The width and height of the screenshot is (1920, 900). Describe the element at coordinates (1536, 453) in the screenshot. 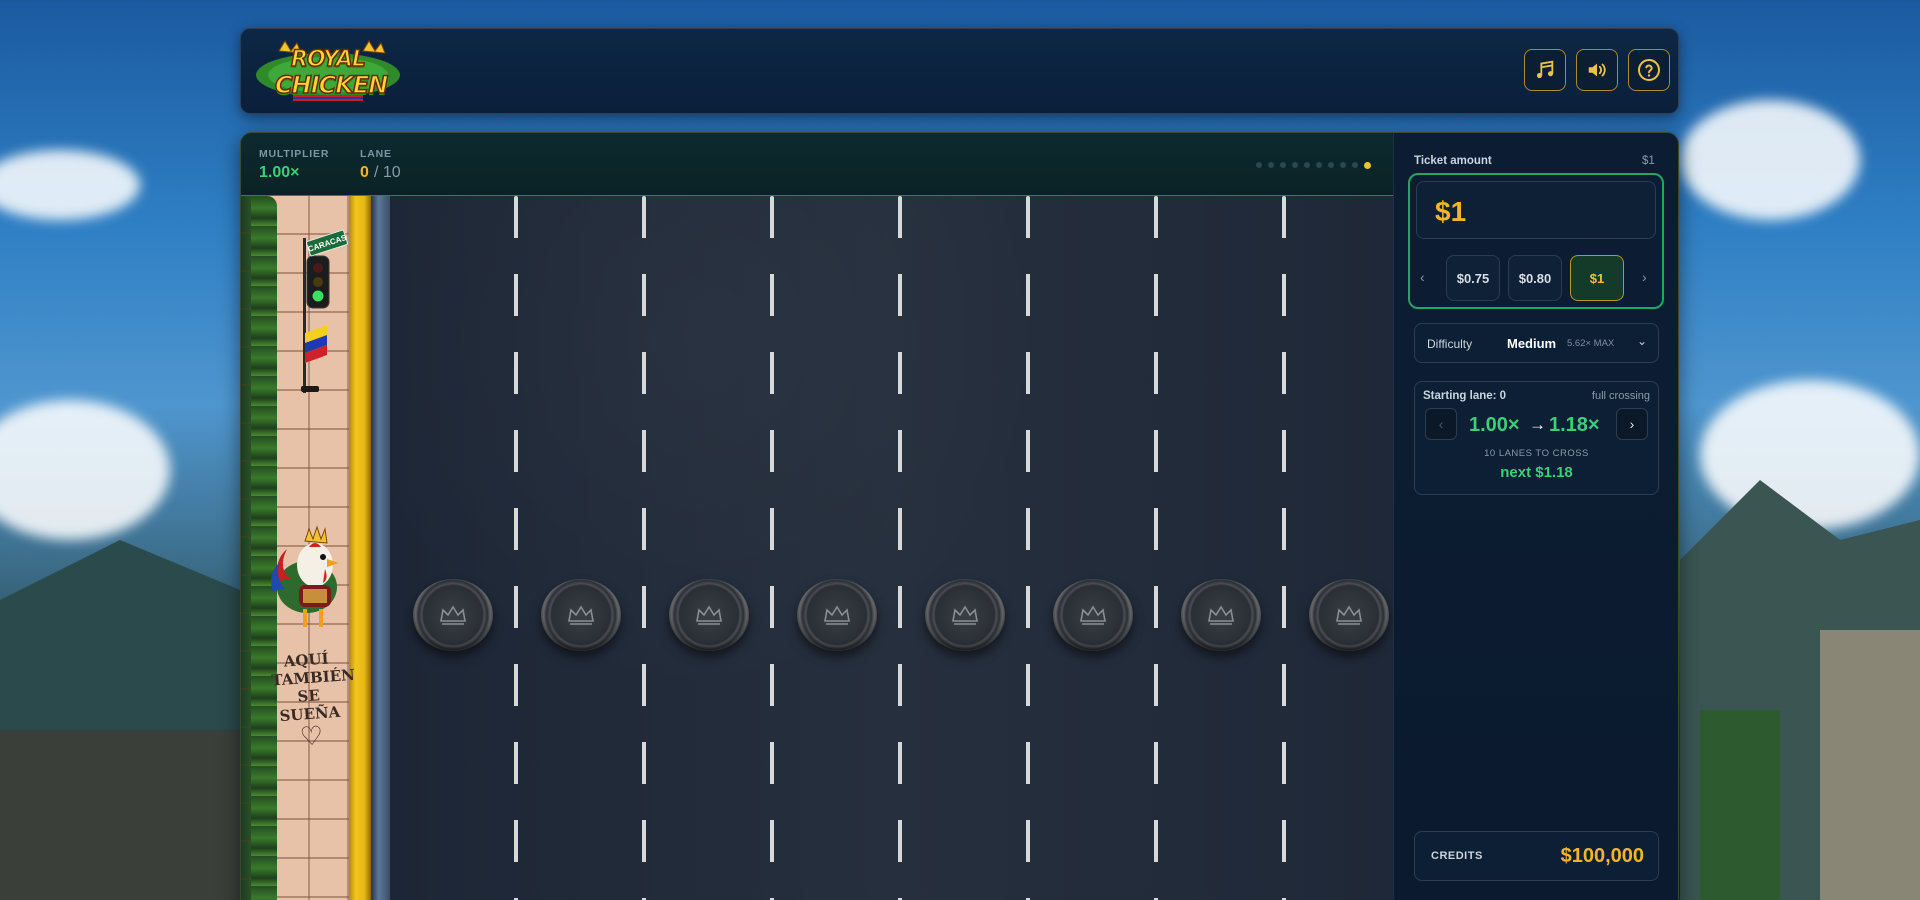

I see `lanes-to-cross: 10 LANES TO CROSS` at that location.